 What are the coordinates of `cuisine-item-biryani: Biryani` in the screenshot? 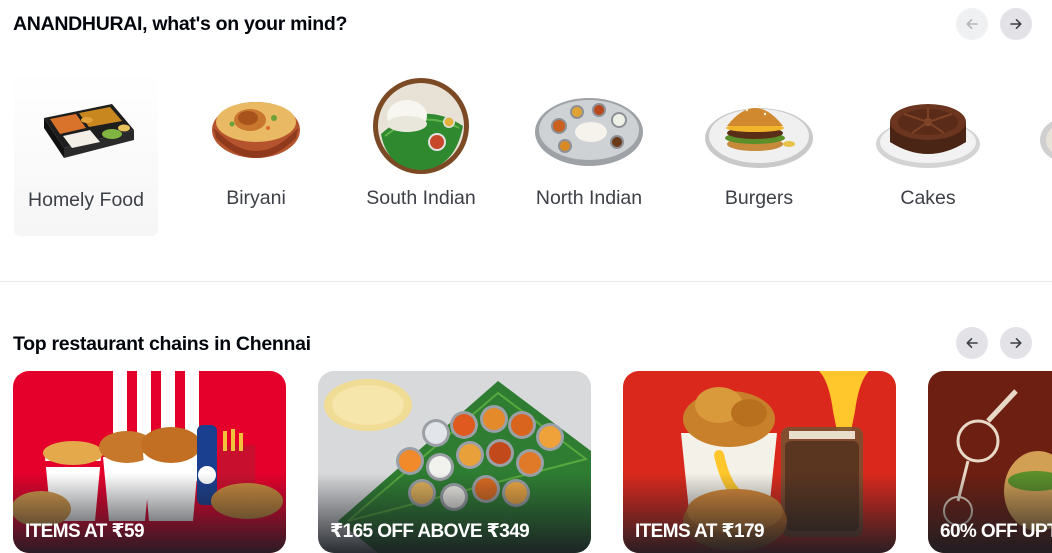 It's located at (256, 153).